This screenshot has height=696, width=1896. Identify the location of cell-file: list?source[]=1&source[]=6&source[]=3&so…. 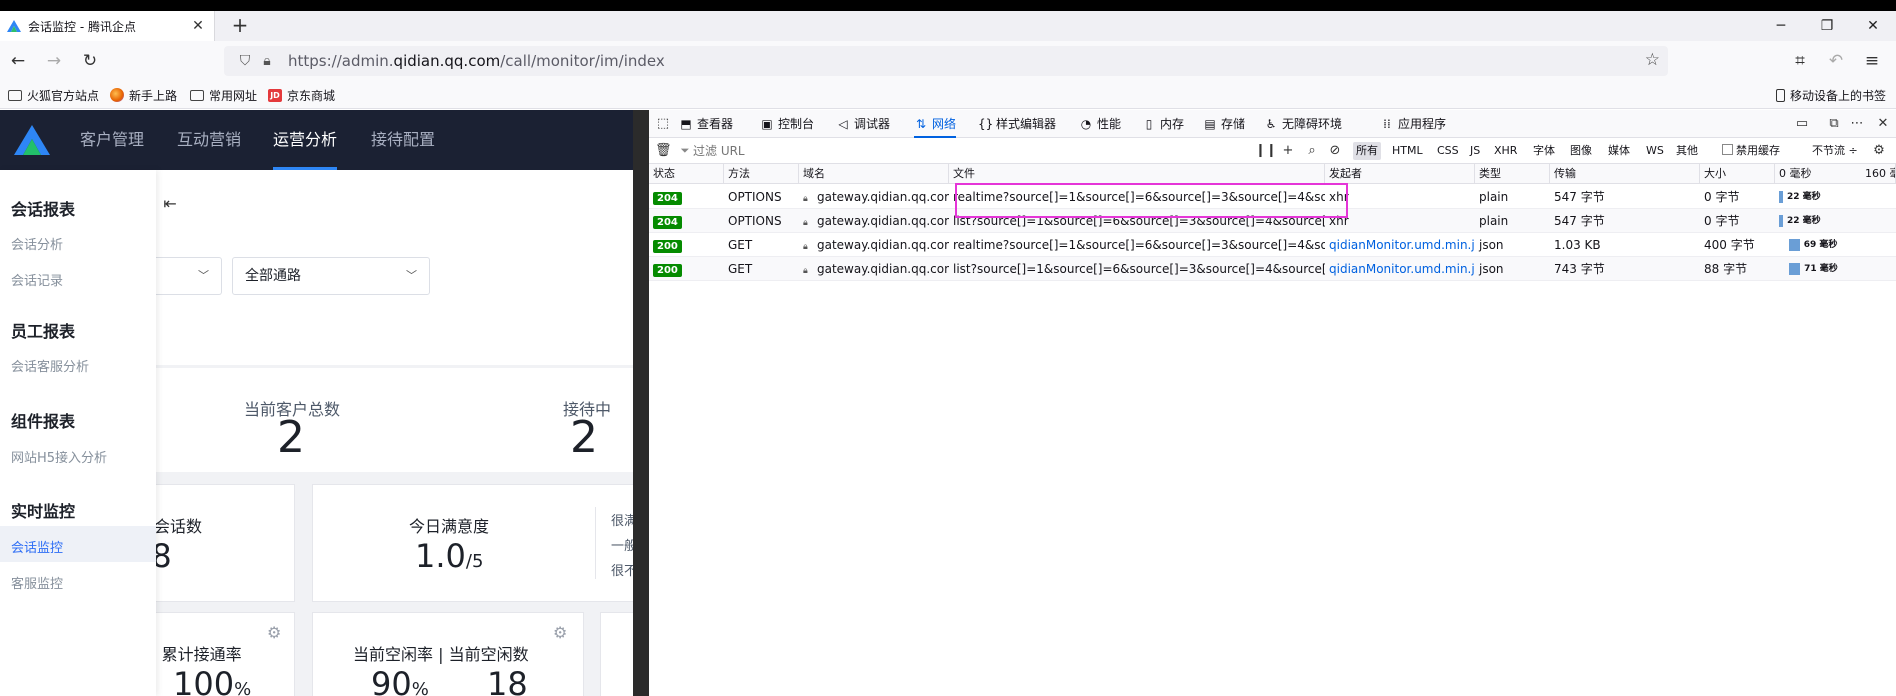
(1139, 269).